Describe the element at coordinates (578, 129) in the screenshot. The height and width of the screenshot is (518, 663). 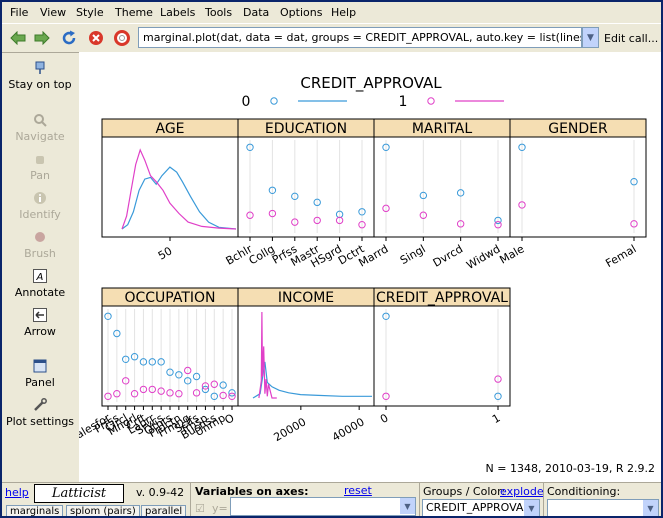
I see `panel-title-gender: GENDER` at that location.